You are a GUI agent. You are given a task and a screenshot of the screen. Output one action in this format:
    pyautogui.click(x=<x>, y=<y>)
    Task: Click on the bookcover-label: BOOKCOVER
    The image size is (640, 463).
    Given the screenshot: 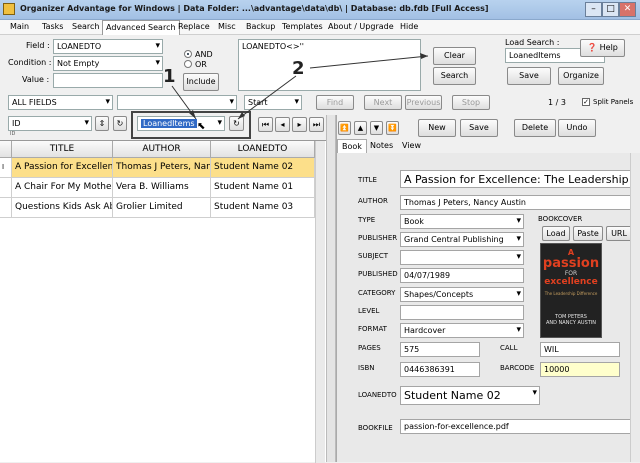 What is the action you would take?
    pyautogui.click(x=560, y=219)
    